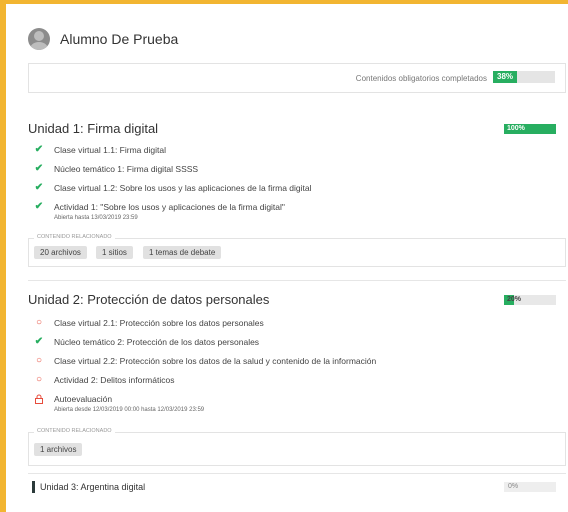 The width and height of the screenshot is (568, 512). Describe the element at coordinates (524, 77) in the screenshot. I see `overall-progress-bar: 38%` at that location.